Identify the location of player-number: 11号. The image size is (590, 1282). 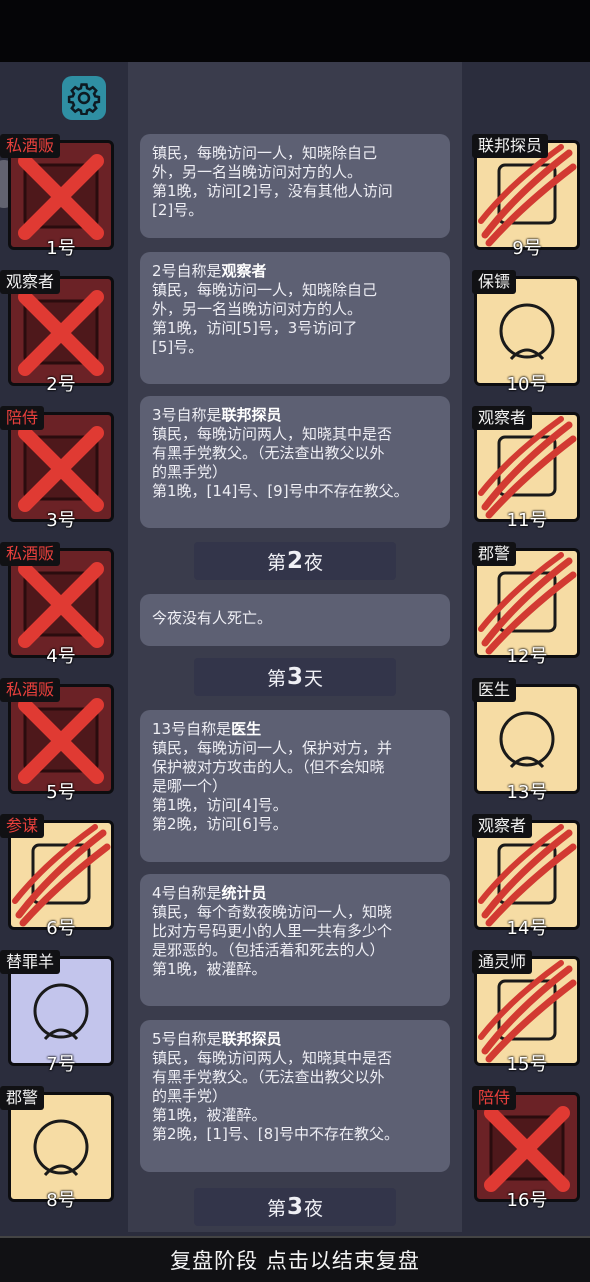
(527, 520).